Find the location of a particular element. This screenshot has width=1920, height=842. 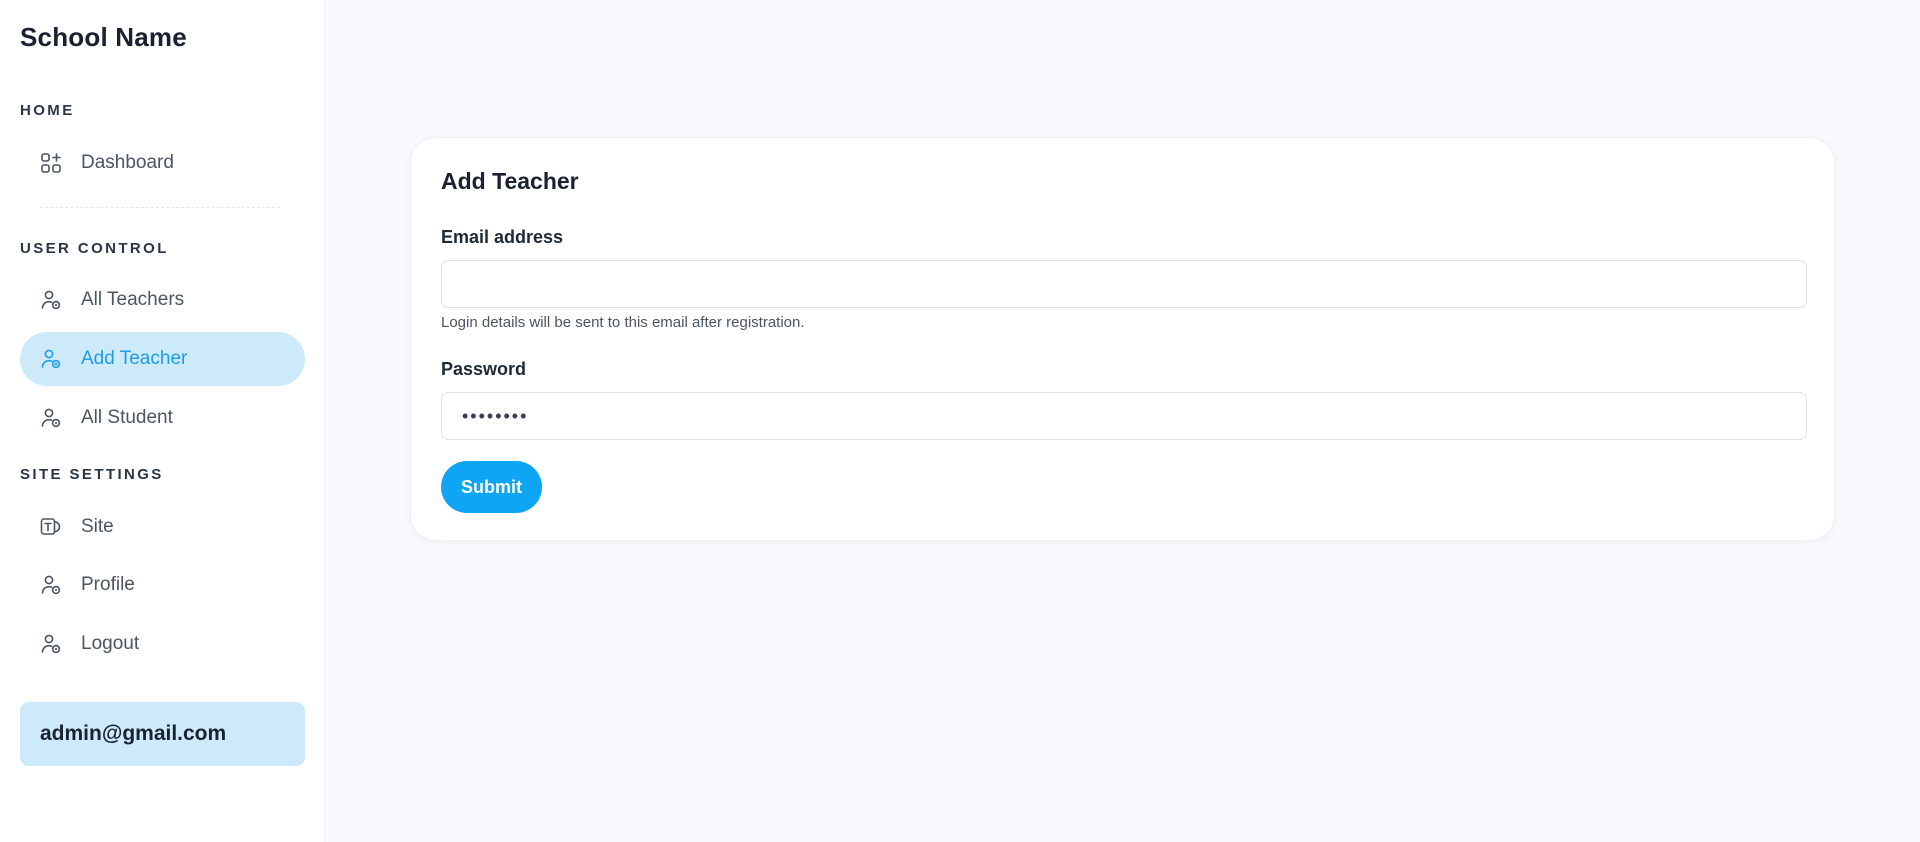

email-field is located at coordinates (1124, 284).